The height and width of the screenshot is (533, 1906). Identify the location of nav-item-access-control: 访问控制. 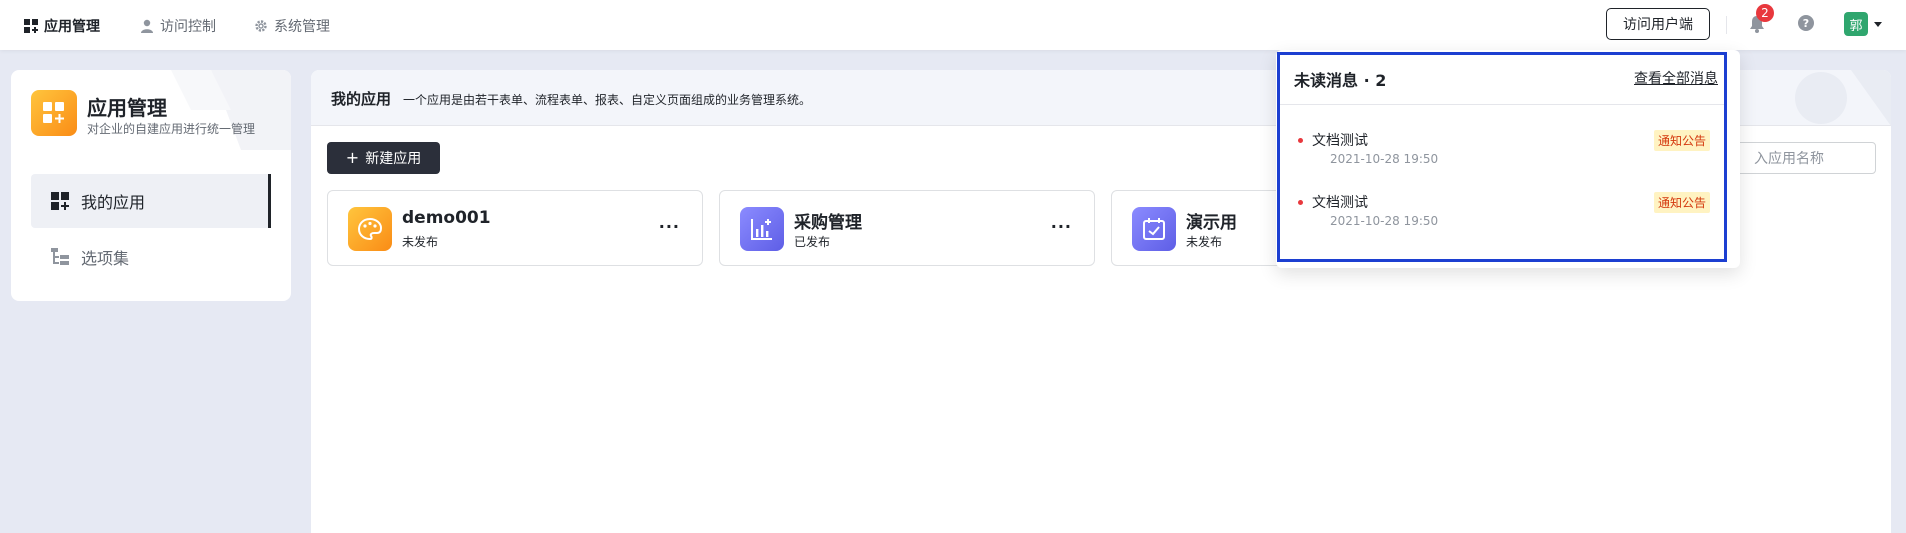
(178, 26).